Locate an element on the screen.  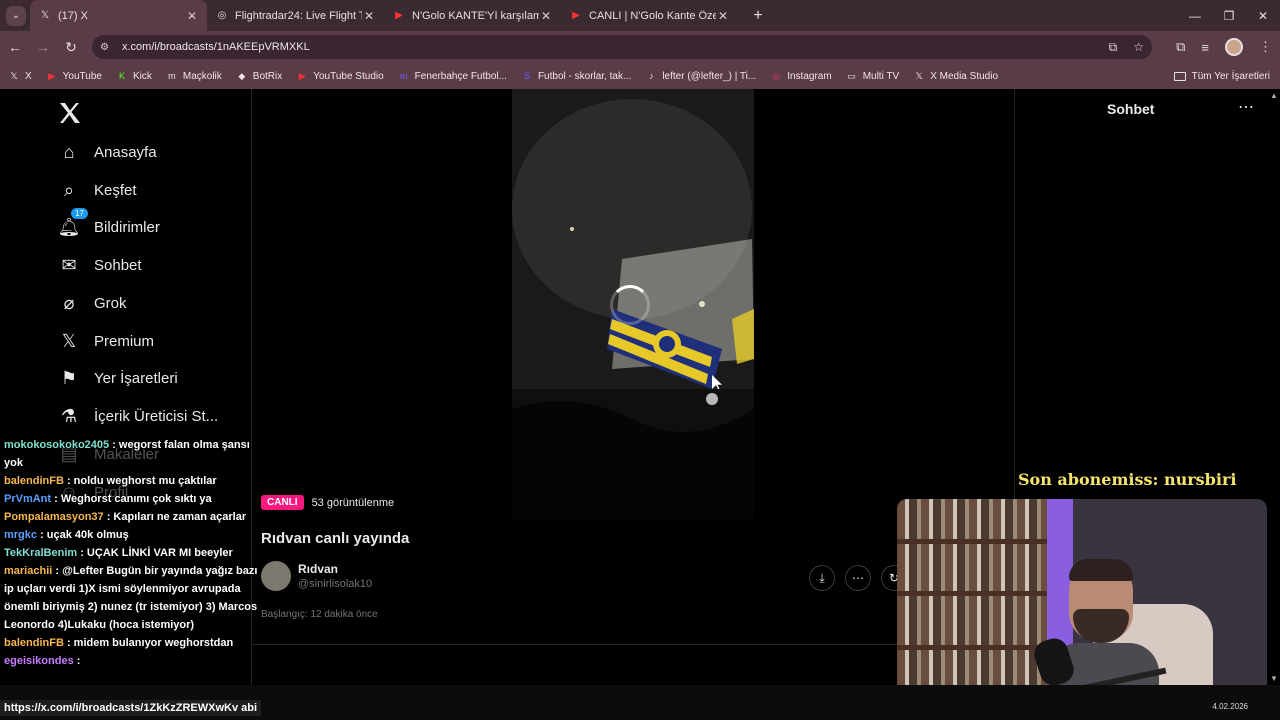
install-icon: ⧉ is located at coordinates (1113, 47).